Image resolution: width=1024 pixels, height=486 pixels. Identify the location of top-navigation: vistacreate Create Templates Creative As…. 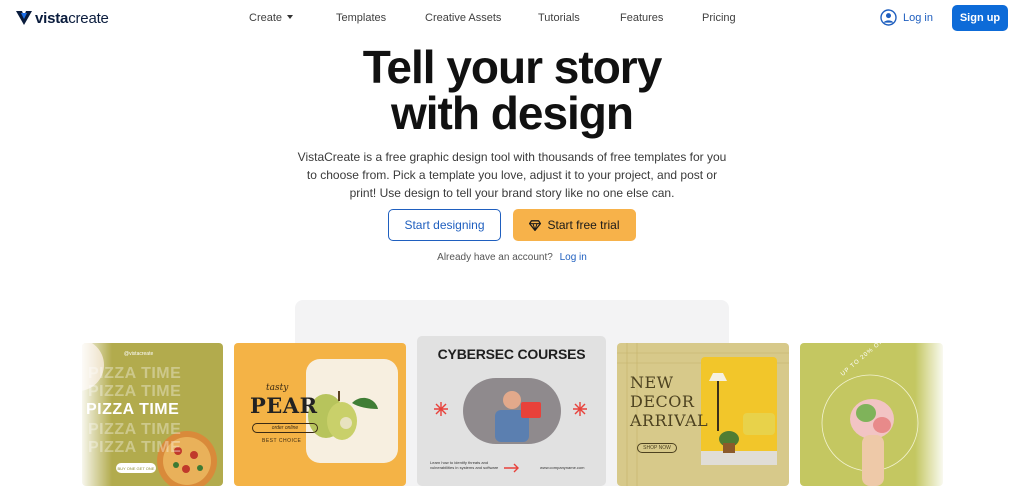
(512, 18).